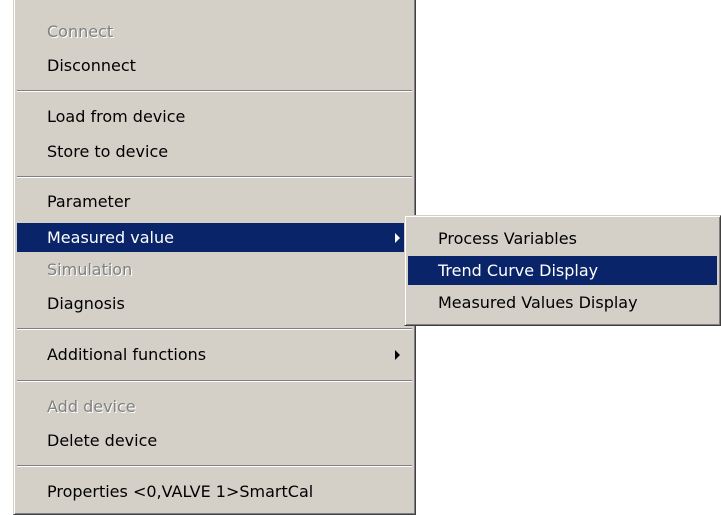  Describe the element at coordinates (214, 201) in the screenshot. I see `menu-item-parameter: Parameter` at that location.